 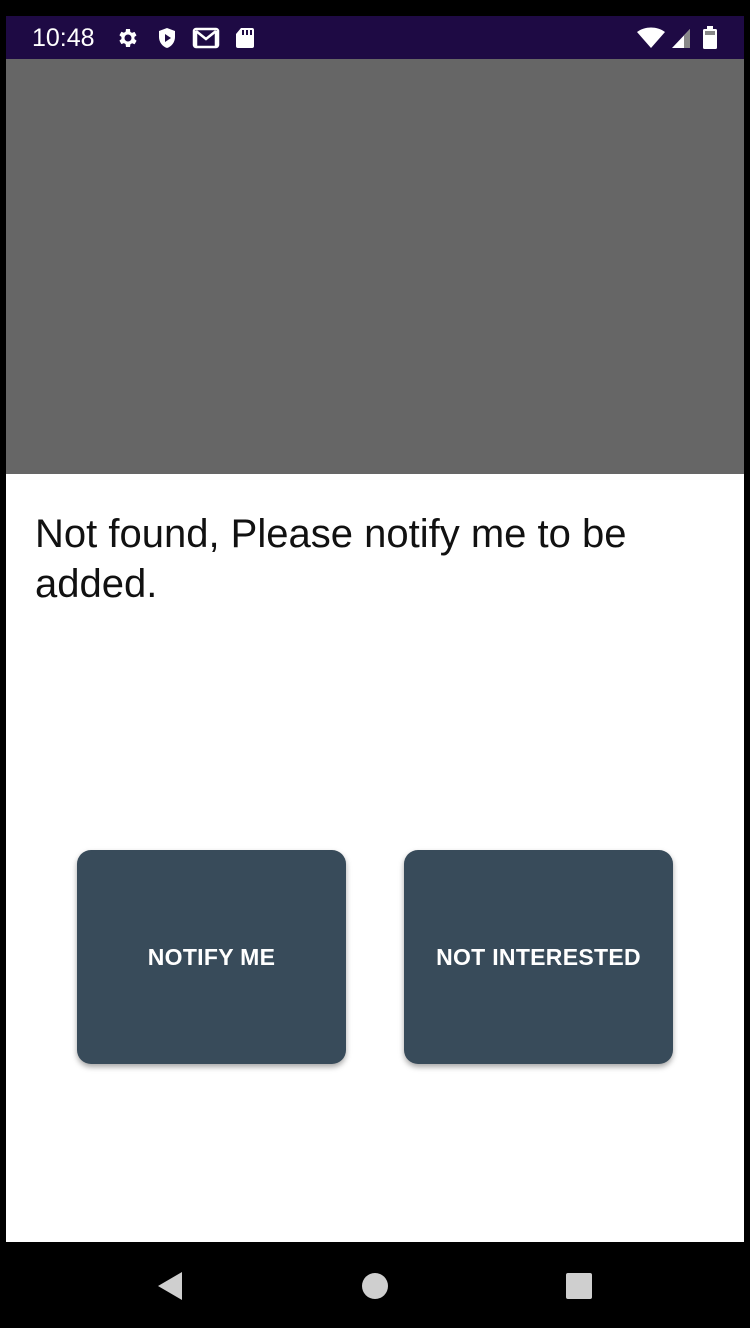 I want to click on home-icon, so click(x=375, y=1286).